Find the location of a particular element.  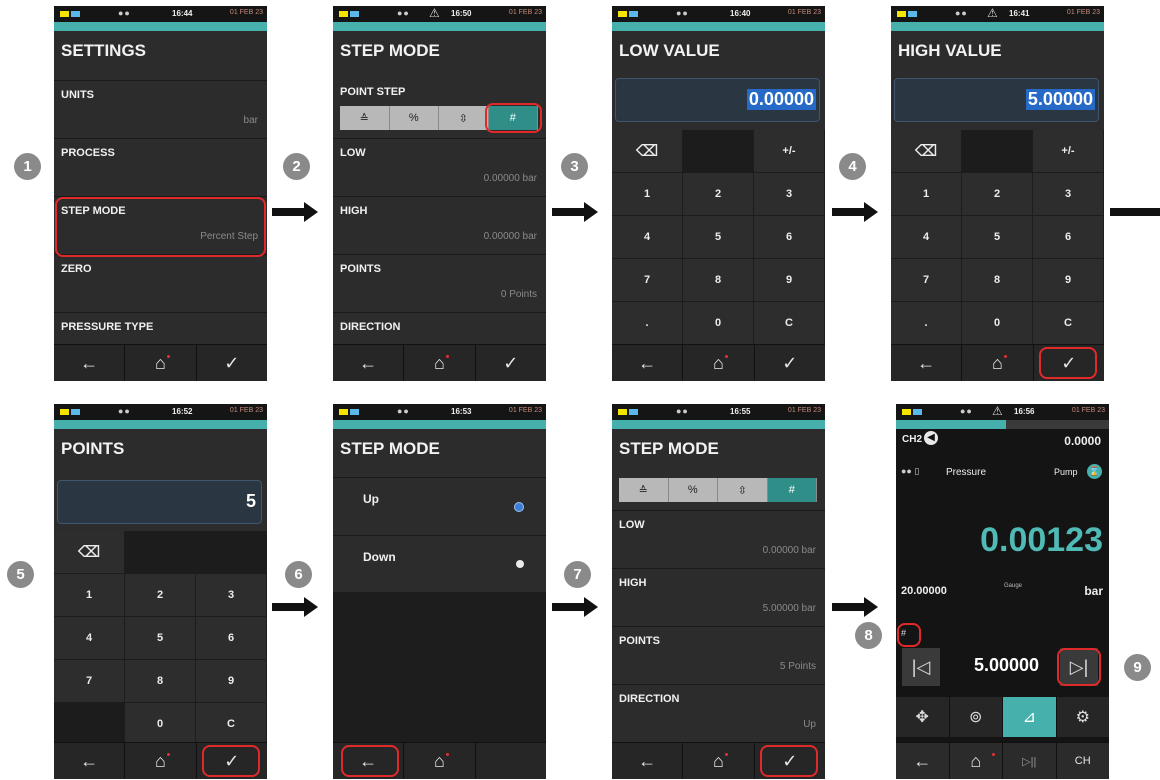

option-up: Up is located at coordinates (439, 506).